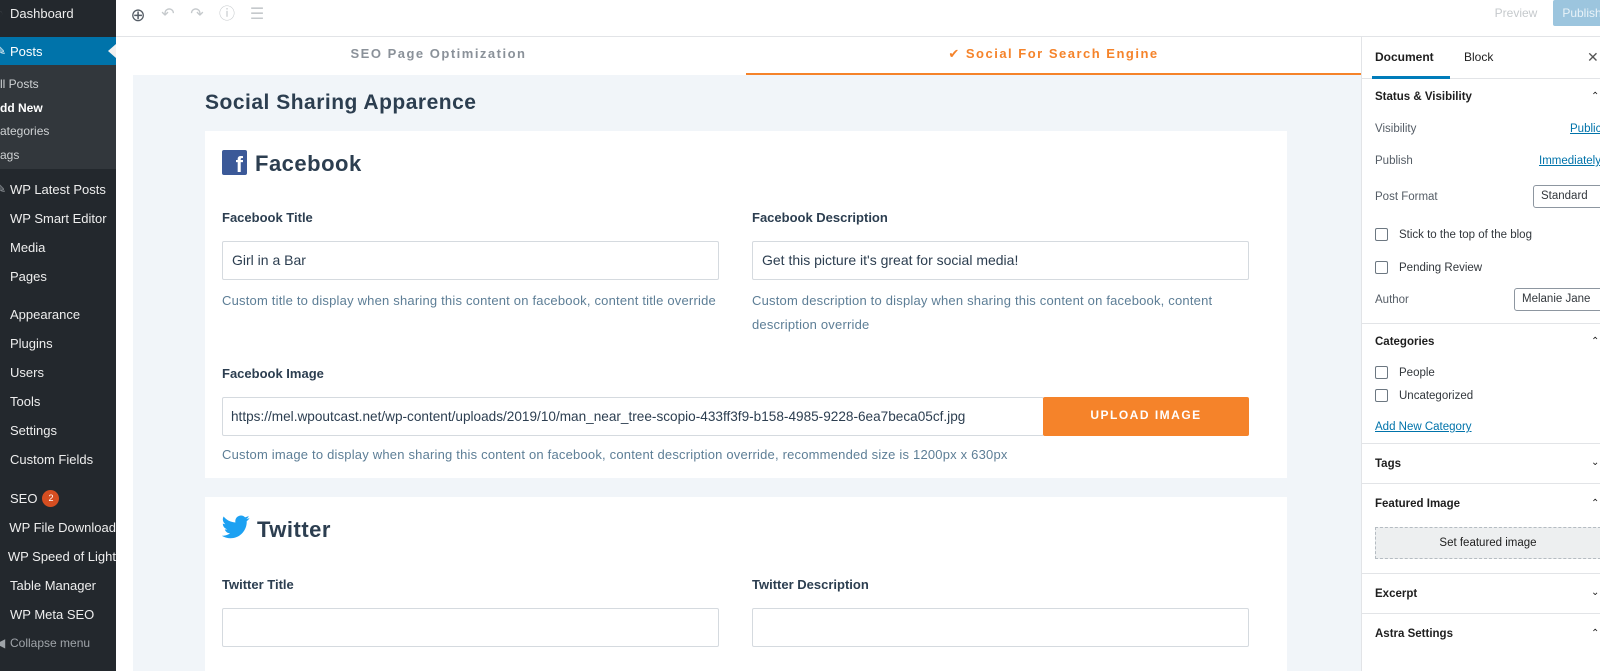 The width and height of the screenshot is (1600, 671). What do you see at coordinates (58, 585) in the screenshot?
I see `menu-table-manager: ·Table Manager` at bounding box center [58, 585].